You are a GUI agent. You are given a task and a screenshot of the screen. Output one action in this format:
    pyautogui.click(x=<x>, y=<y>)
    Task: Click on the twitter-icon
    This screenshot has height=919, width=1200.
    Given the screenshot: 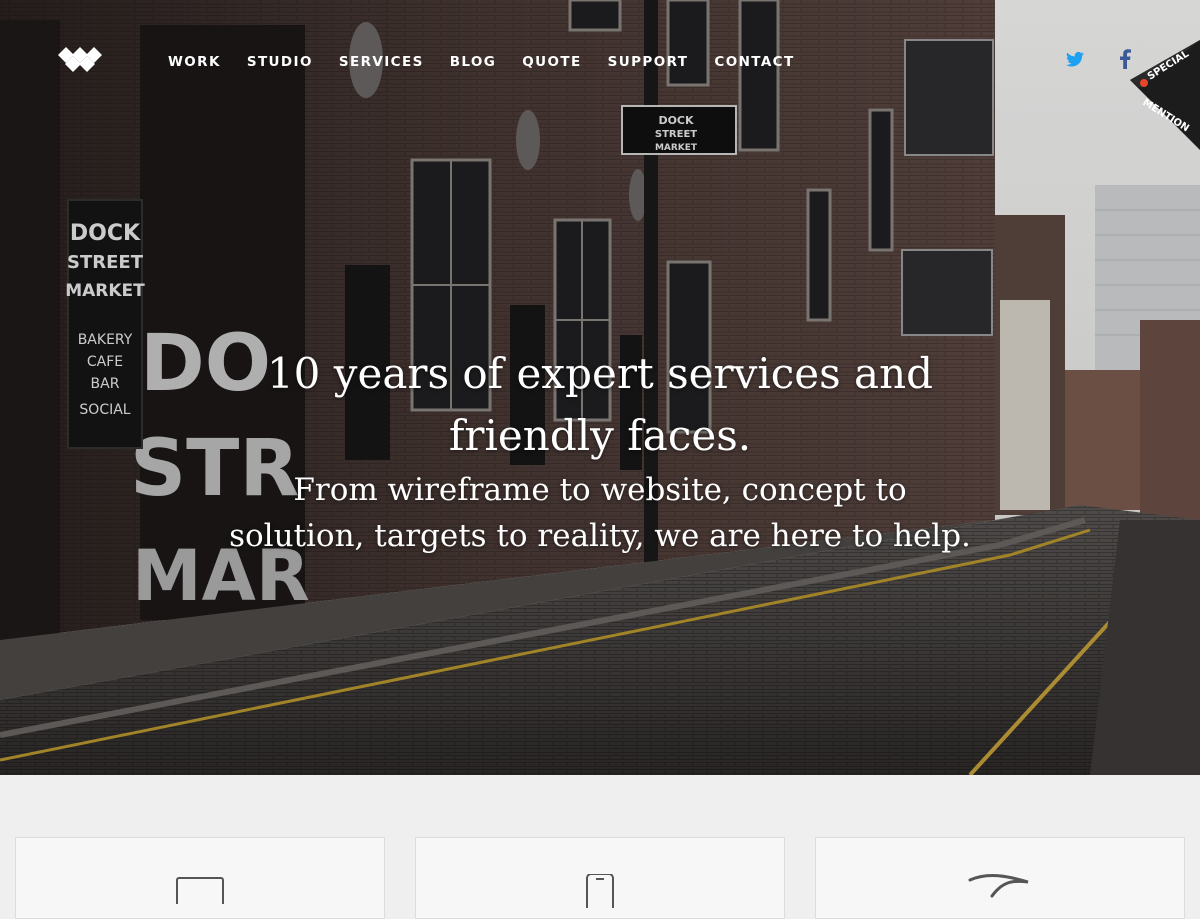 What is the action you would take?
    pyautogui.click(x=1075, y=59)
    